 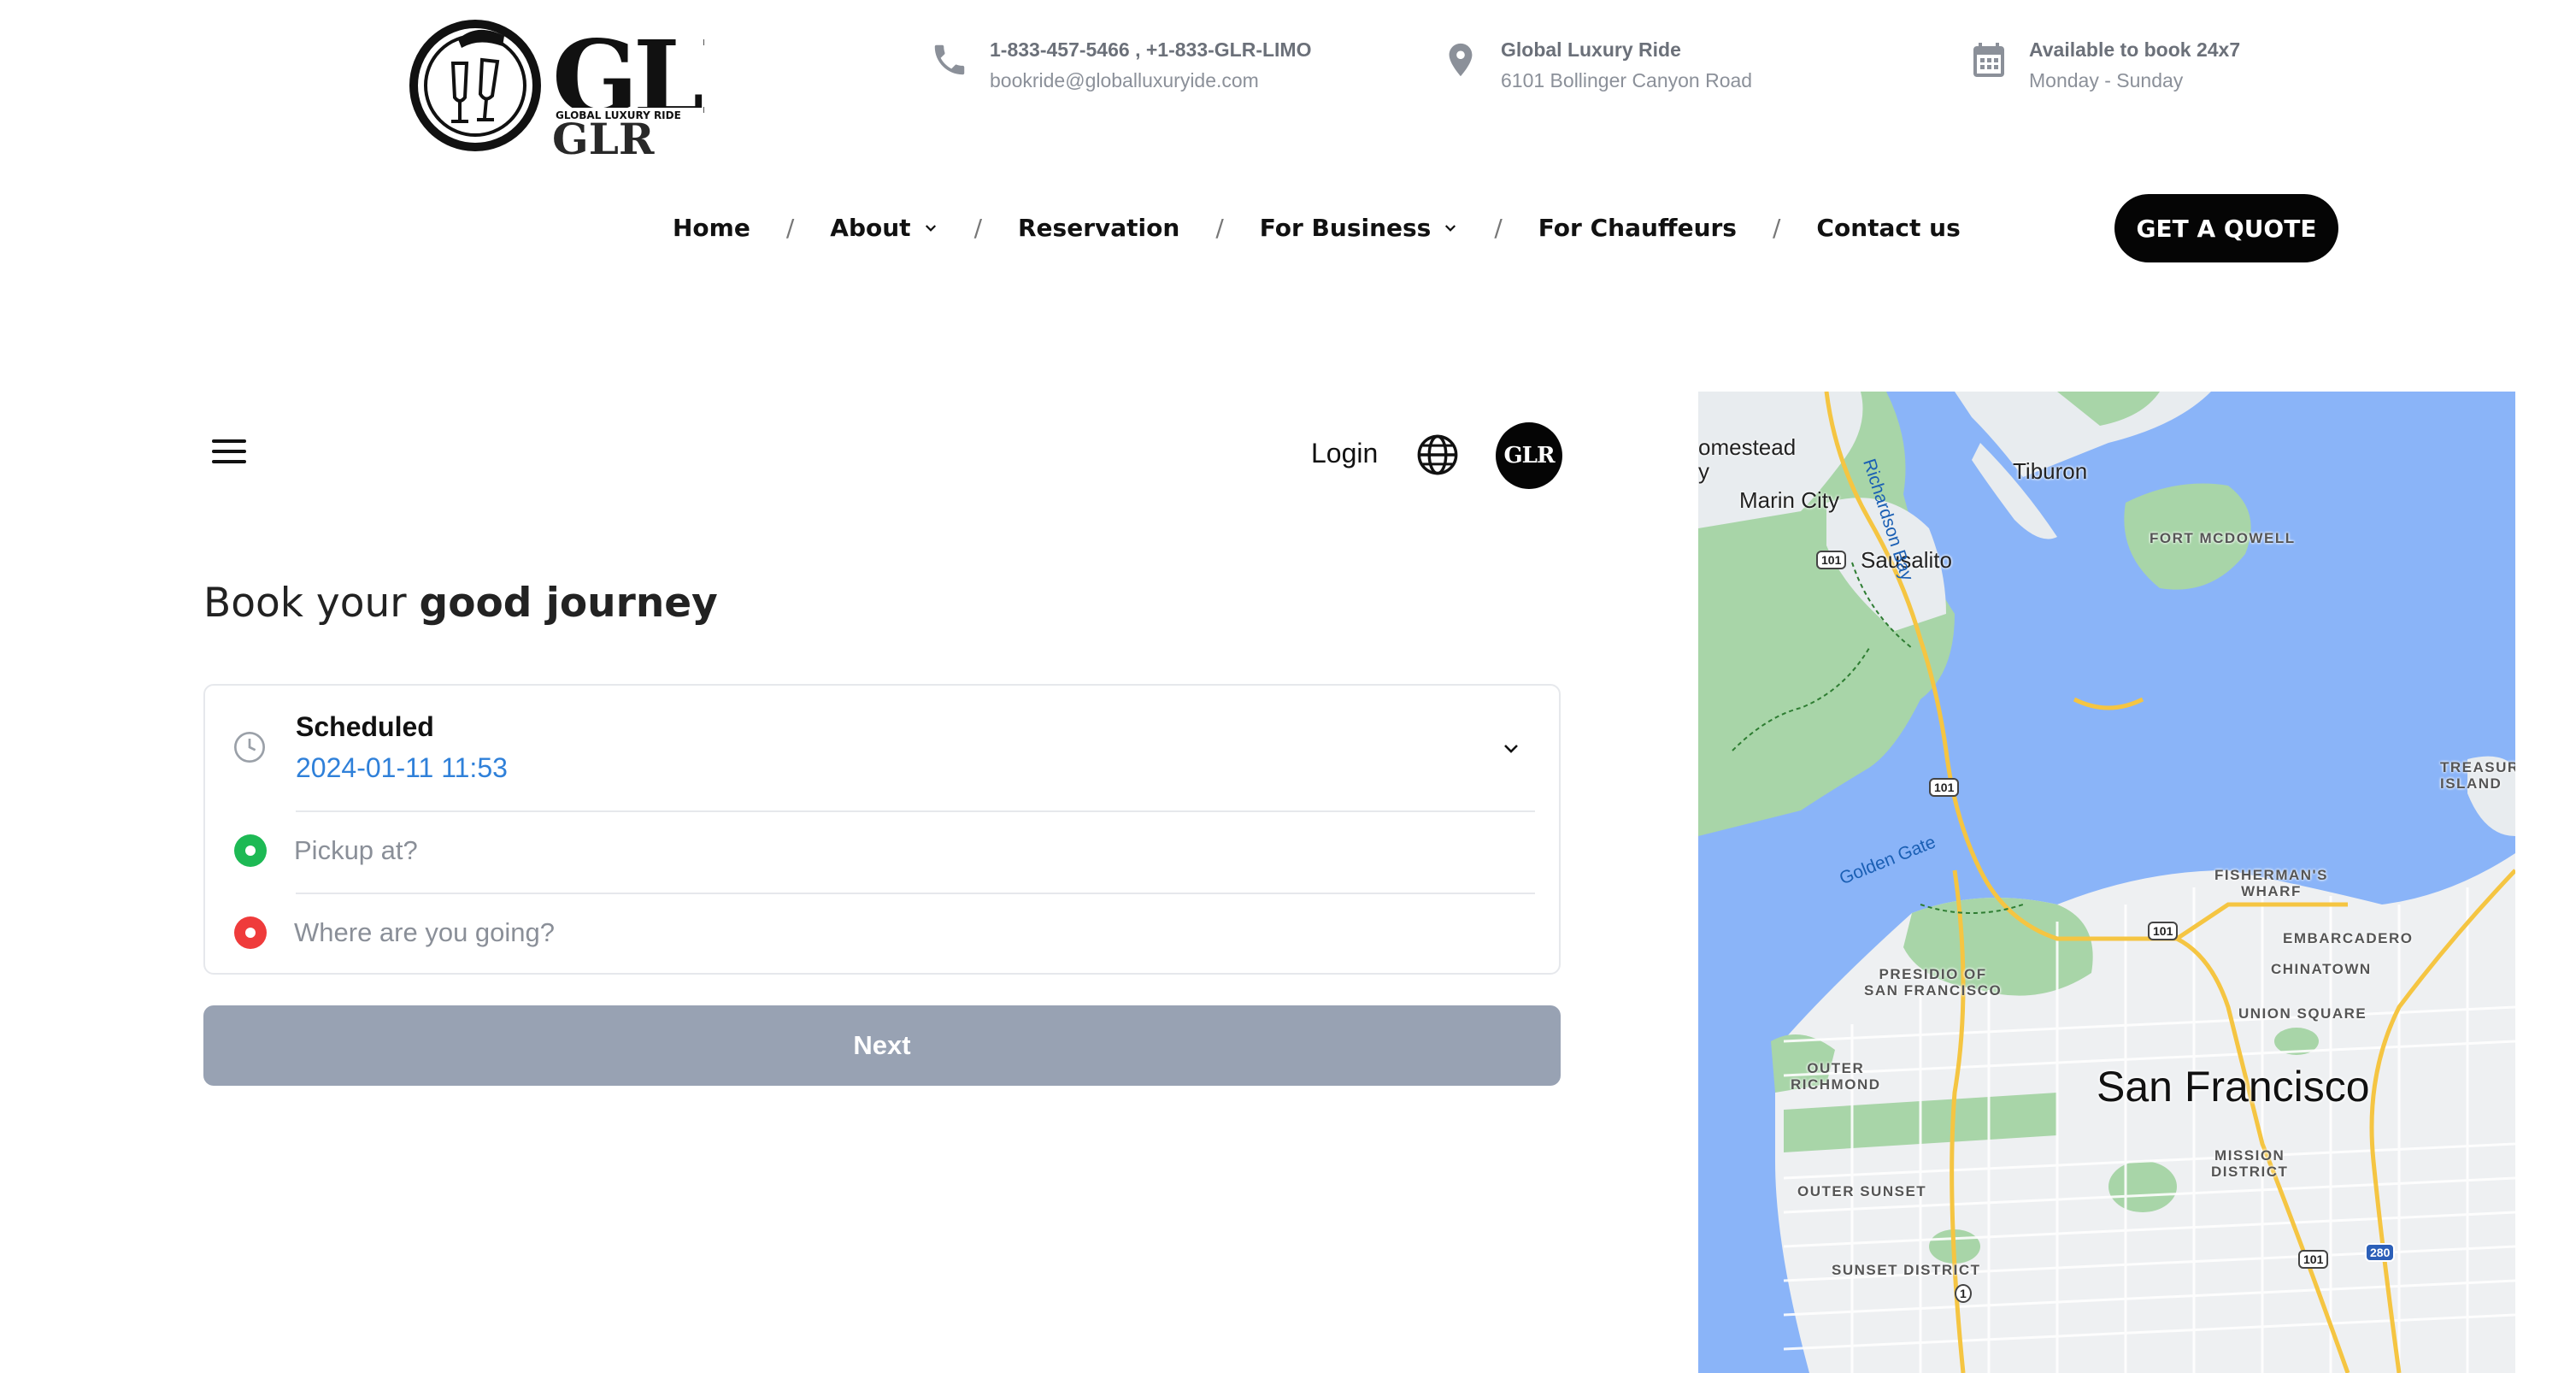 I want to click on map-label-tiburon: Tiburon, so click(x=2050, y=471).